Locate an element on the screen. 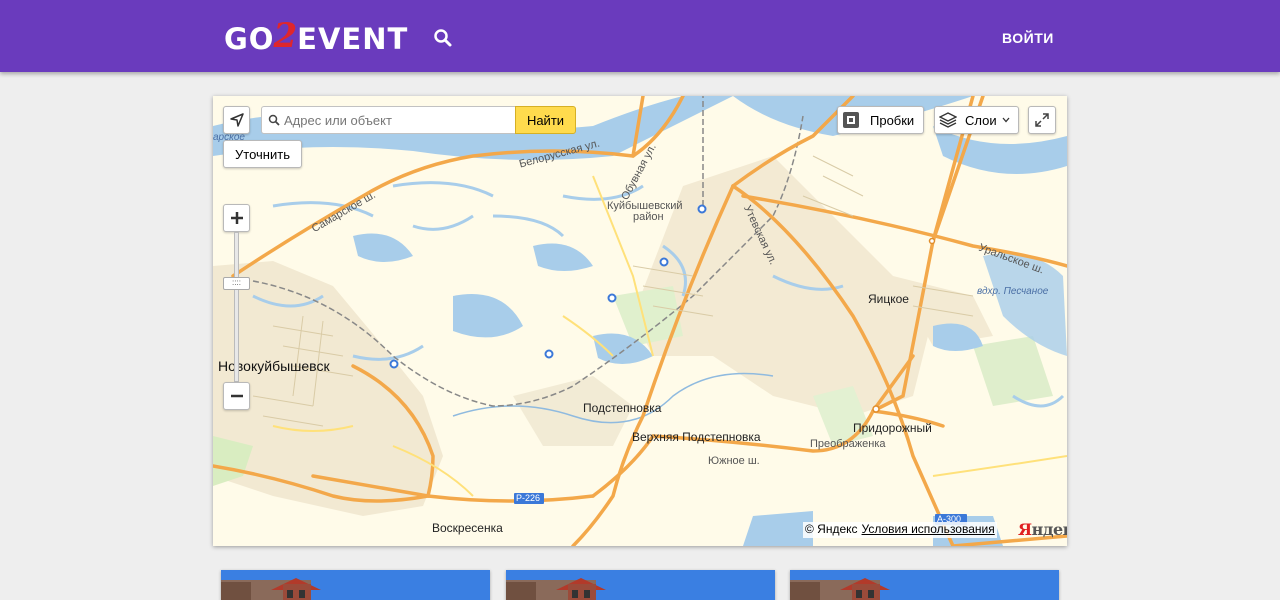 Image resolution: width=1280 pixels, height=600 pixels. map-label-podstepnovka: Подстепновка is located at coordinates (622, 408).